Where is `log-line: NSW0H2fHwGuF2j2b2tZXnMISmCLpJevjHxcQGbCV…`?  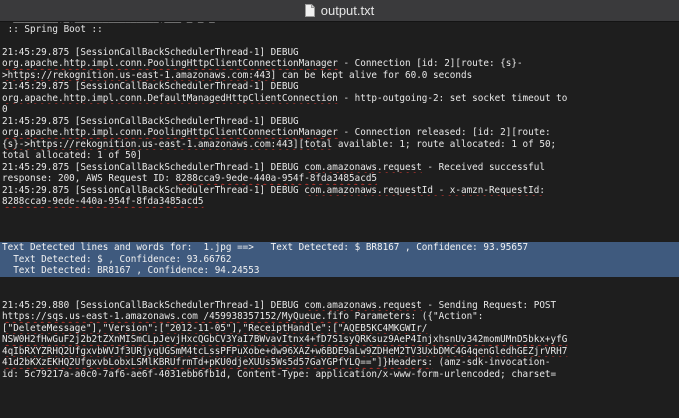
log-line: NSW0H2fHwGuF2j2b2tZXnMISmCLpJevjHxcQGbCV… is located at coordinates (285, 339).